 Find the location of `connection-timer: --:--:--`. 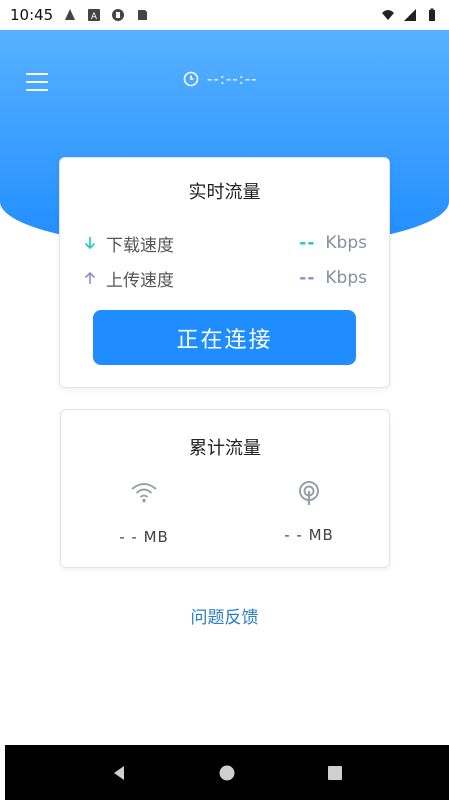

connection-timer: --:--:-- is located at coordinates (220, 79).